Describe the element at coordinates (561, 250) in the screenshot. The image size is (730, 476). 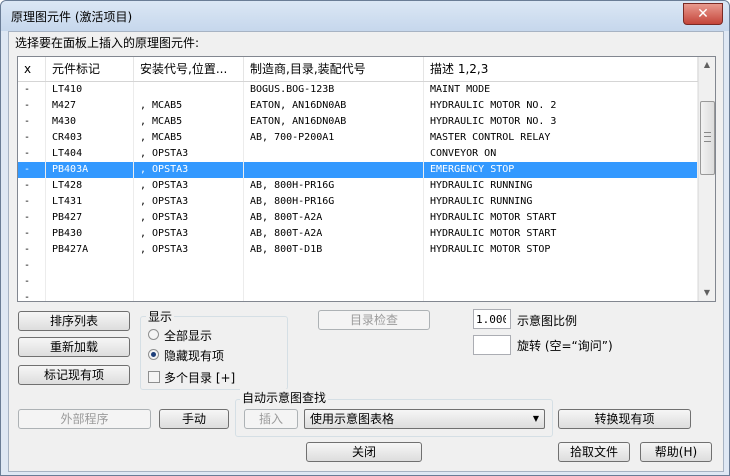
I see `row-description: HYDRAULIC MOTOR STOP` at that location.